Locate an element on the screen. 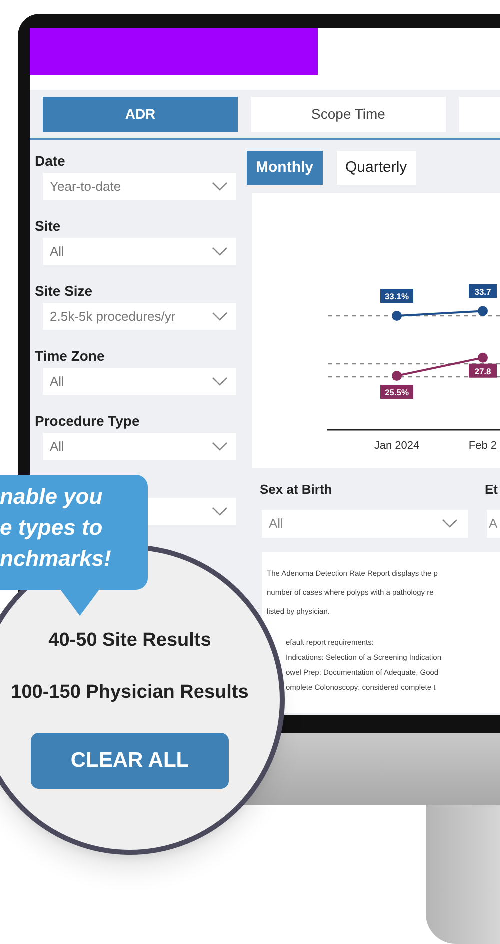  callout-text: nable you e types to nchmarks! is located at coordinates (56, 528).